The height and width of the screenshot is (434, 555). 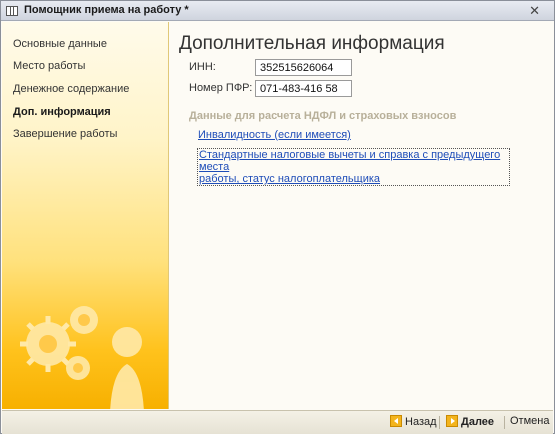 I want to click on arrow-right-icon, so click(x=452, y=421).